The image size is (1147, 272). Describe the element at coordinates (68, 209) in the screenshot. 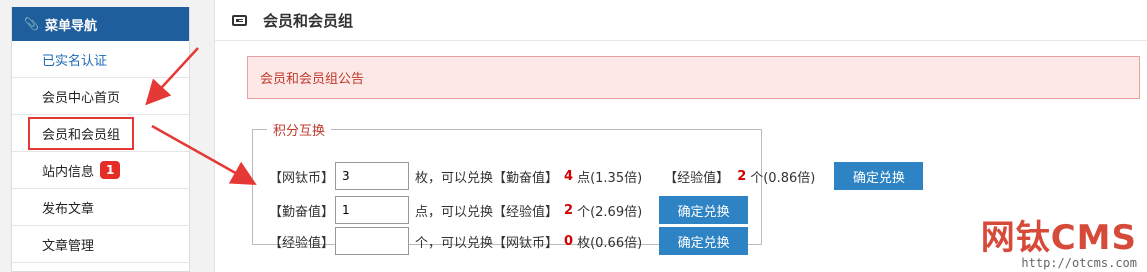

I see `sidebar-item-label: 发布文章` at that location.